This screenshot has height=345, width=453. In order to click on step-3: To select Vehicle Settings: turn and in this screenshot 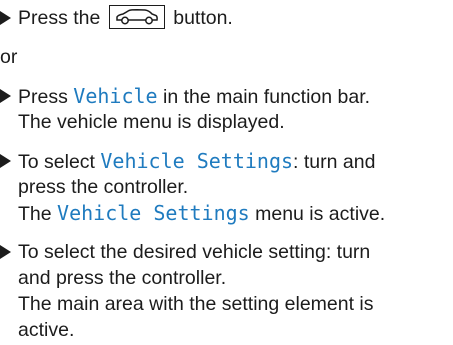, I will do `click(196, 161)`.